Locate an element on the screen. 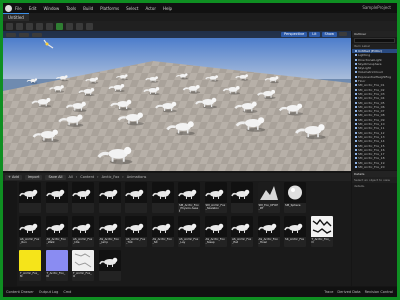 The image size is (400, 300). cmd-button: Cmd is located at coordinates (67, 292).